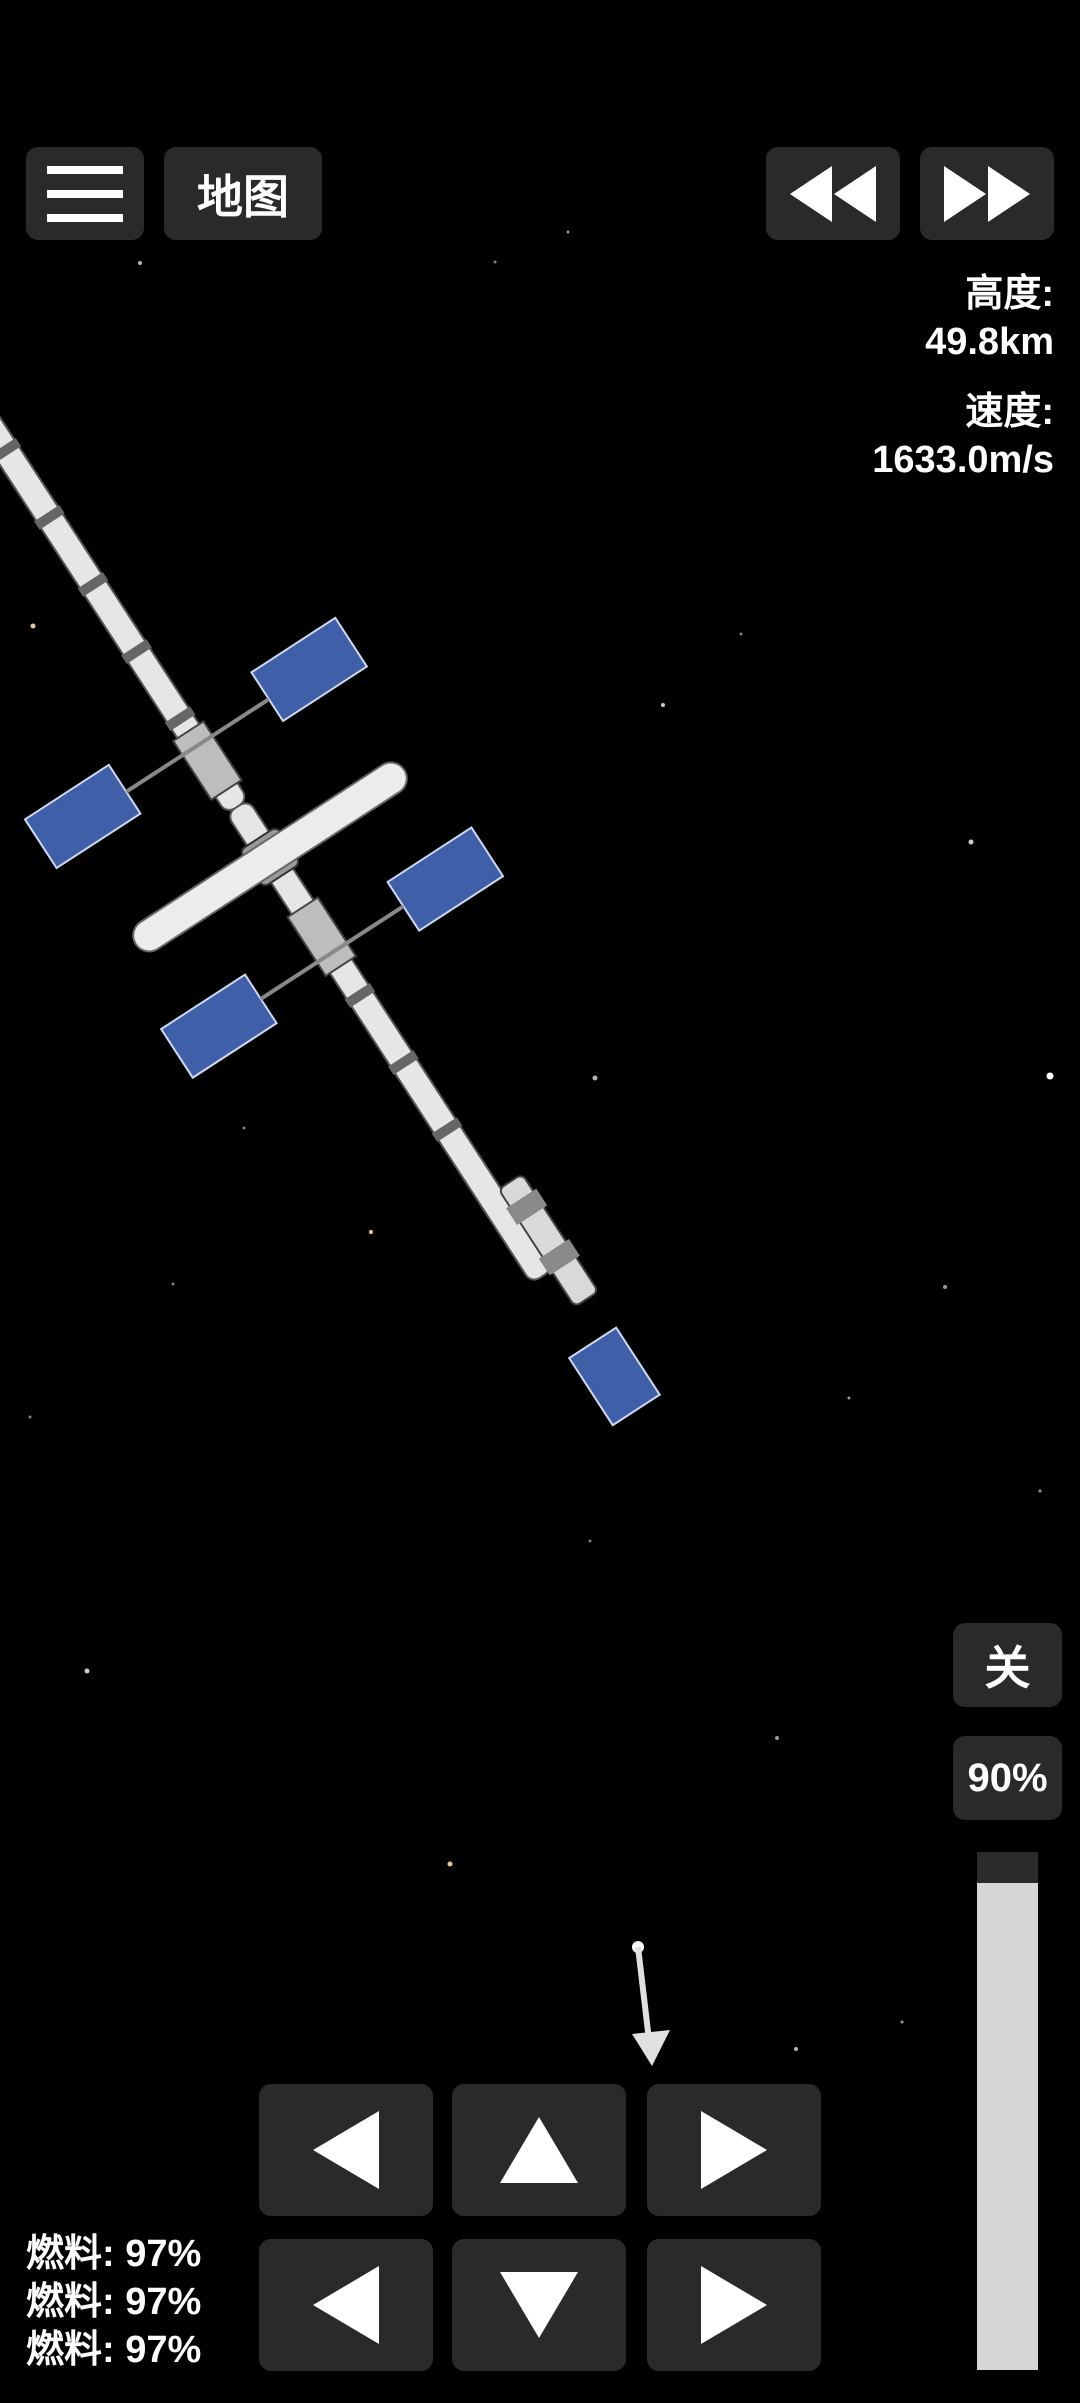 Image resolution: width=1080 pixels, height=2403 pixels. I want to click on translate-right-button, so click(734, 2305).